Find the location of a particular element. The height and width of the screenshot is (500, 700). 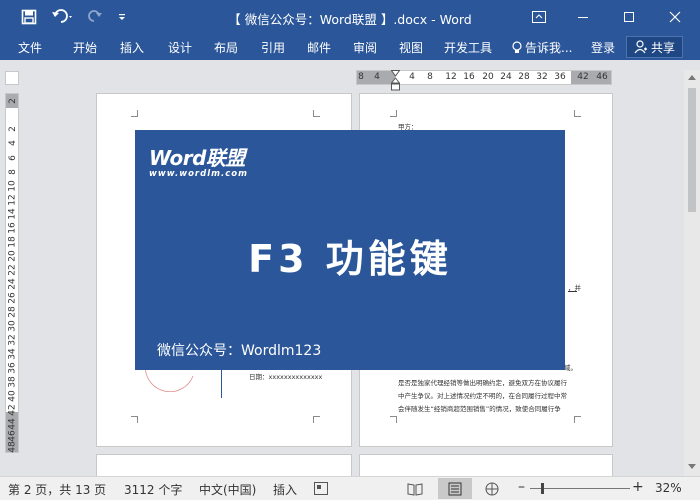

indent-marker-icon is located at coordinates (395, 82).